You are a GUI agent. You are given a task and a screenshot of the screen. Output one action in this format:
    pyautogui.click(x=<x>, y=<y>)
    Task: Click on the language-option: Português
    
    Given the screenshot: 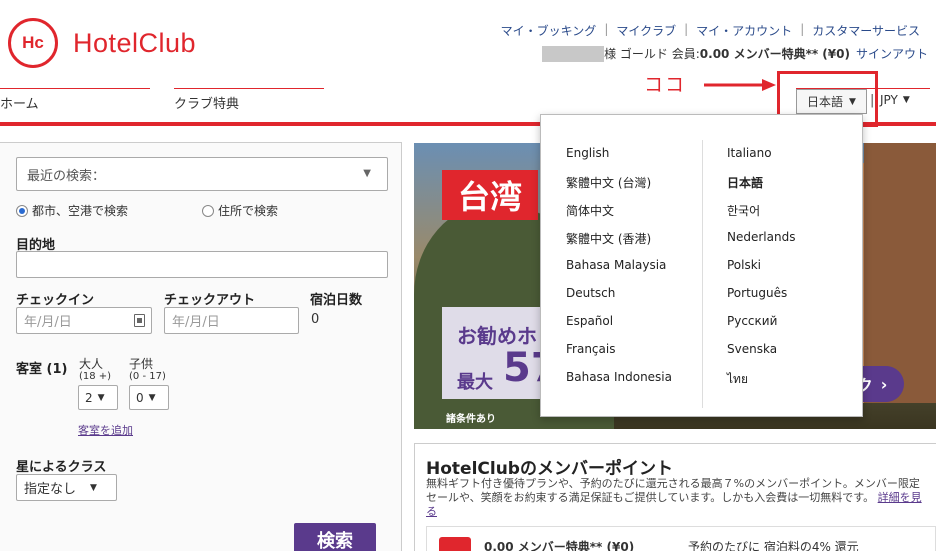 What is the action you would take?
    pyautogui.click(x=757, y=293)
    